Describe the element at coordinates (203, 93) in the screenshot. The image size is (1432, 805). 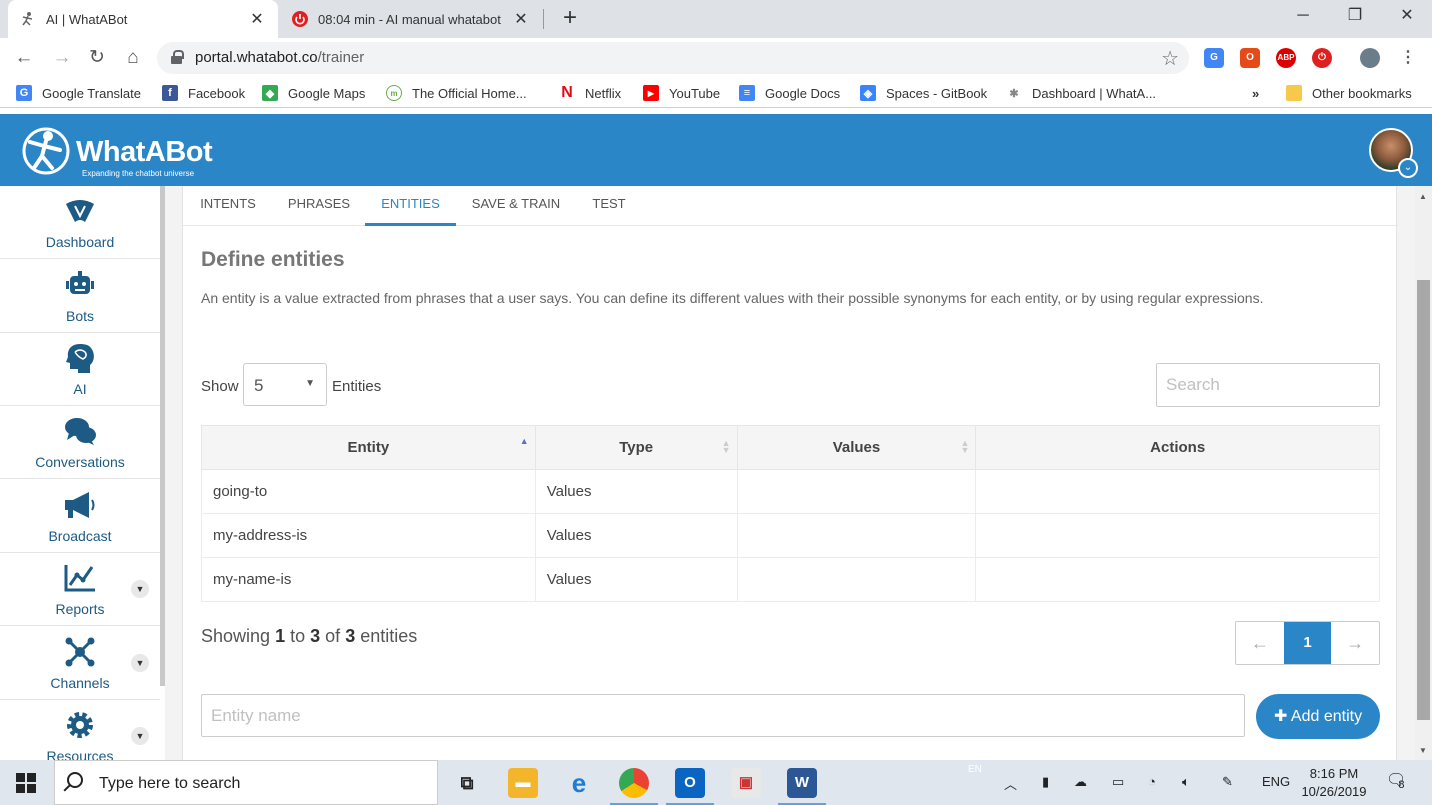
I see `bookmark-facebook: f Facebook` at that location.